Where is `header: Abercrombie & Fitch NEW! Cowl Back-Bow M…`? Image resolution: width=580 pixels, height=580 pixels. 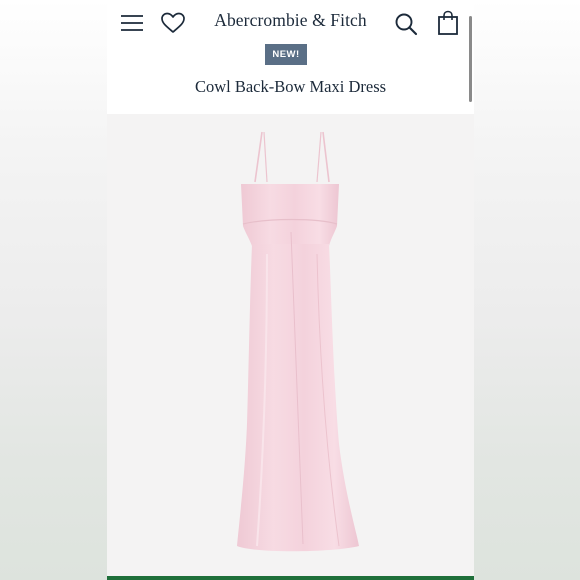 header: Abercrombie & Fitch NEW! Cowl Back-Bow M… is located at coordinates (290, 57).